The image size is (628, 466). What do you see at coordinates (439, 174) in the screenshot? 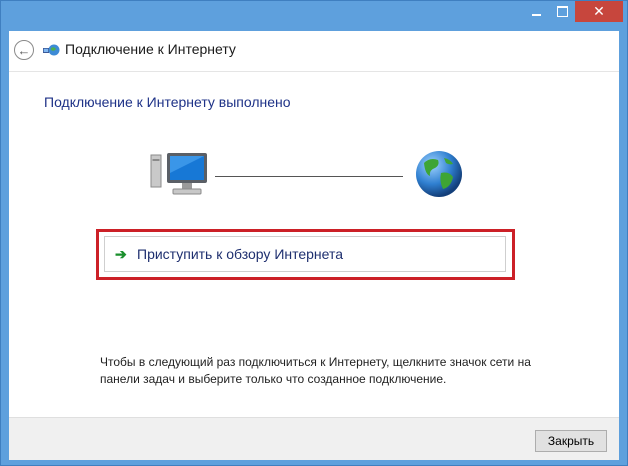
I see `globe-icon` at bounding box center [439, 174].